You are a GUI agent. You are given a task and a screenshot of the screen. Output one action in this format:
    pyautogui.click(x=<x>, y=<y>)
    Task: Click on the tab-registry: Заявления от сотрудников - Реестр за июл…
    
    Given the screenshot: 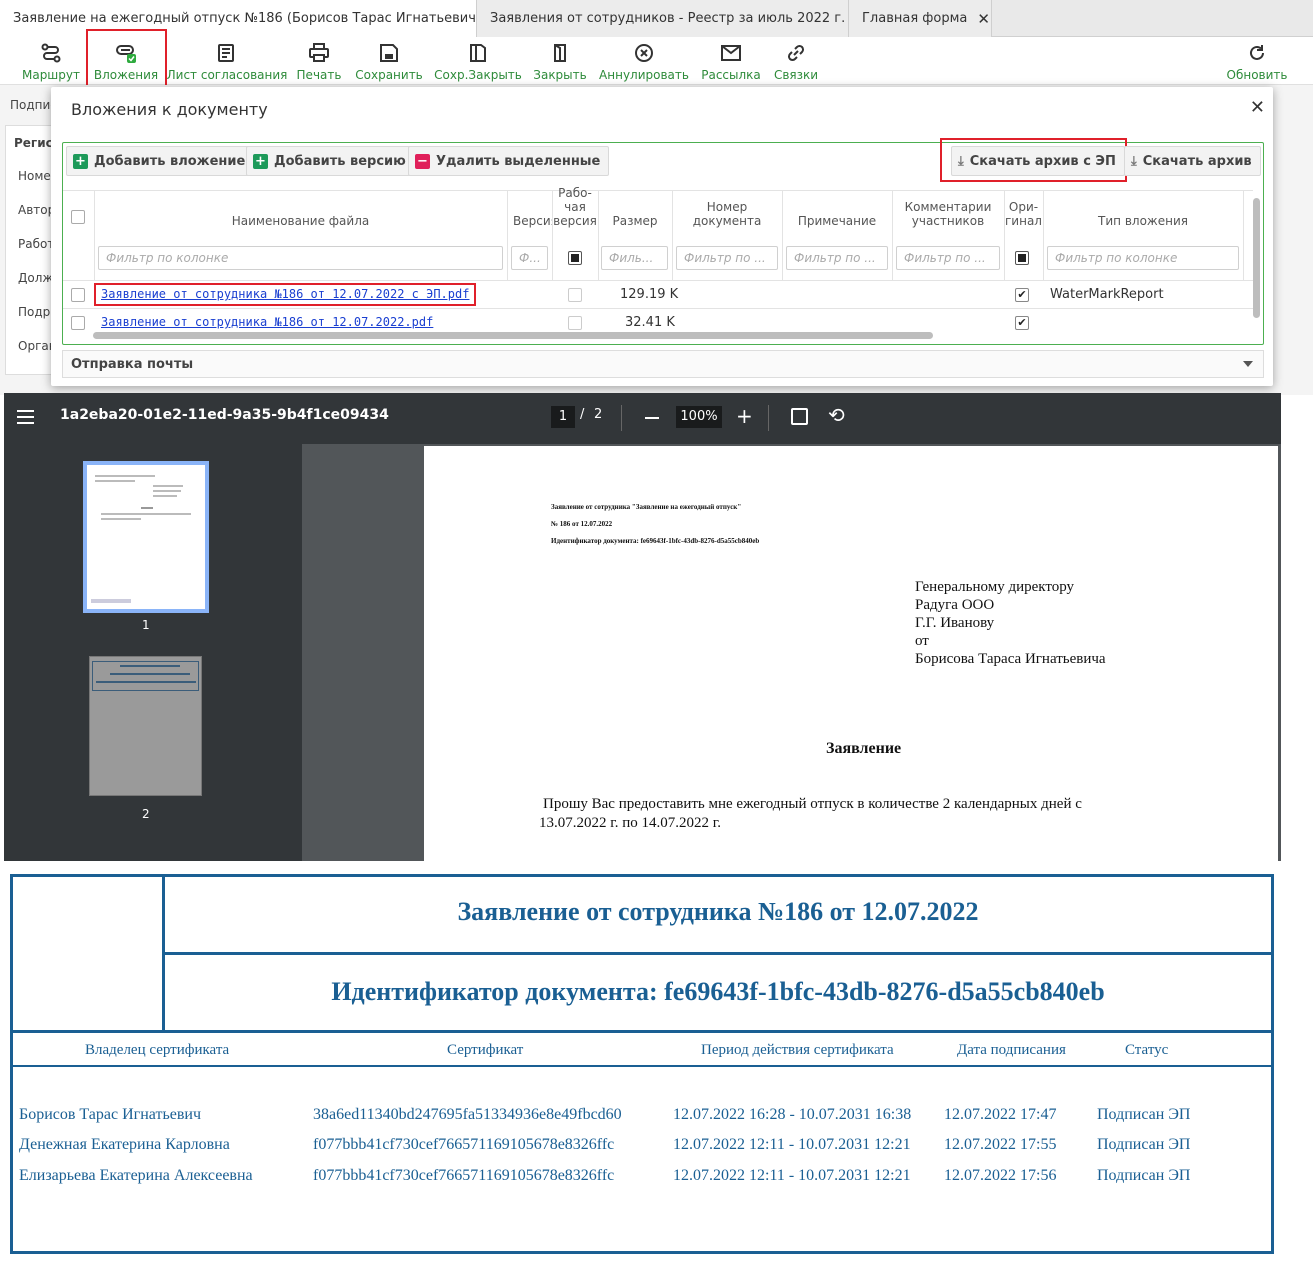 What is the action you would take?
    pyautogui.click(x=672, y=18)
    